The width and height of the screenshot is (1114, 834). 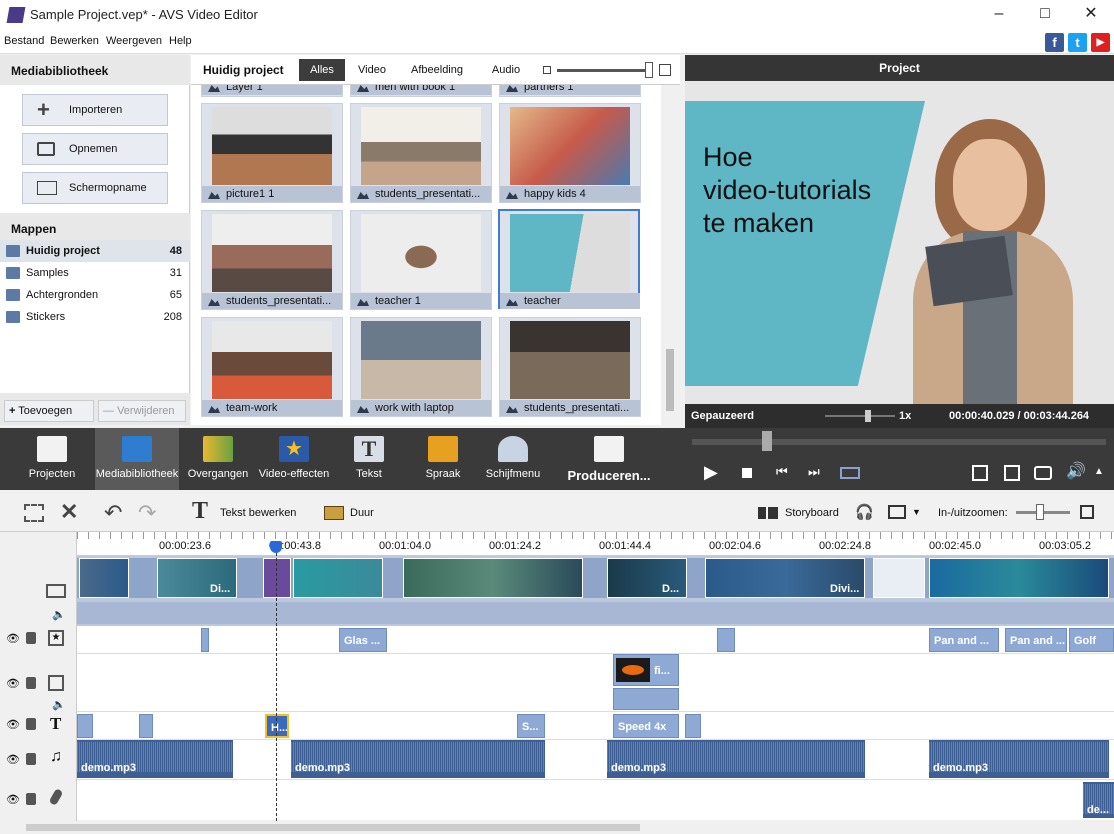 I want to click on playhead-handle, so click(x=276, y=547).